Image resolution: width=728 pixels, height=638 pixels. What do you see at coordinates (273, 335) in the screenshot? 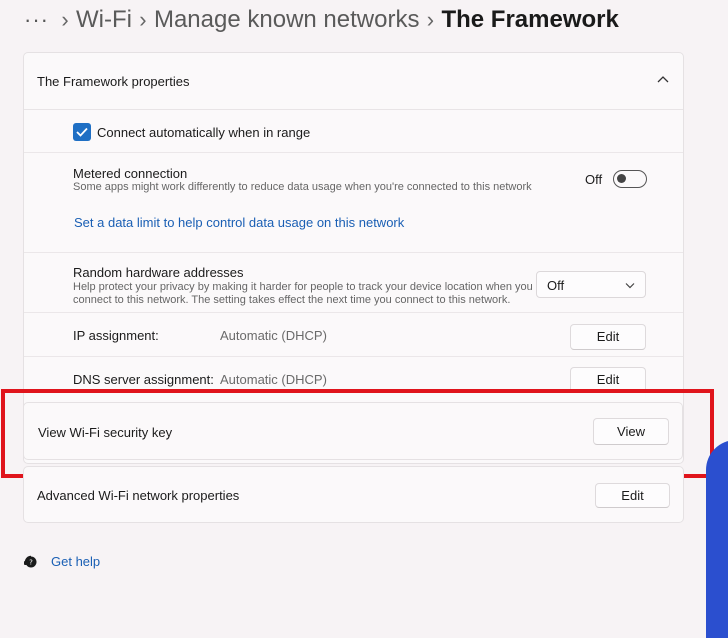
I see `ip-assignment-value: Automatic (DHCP)` at bounding box center [273, 335].